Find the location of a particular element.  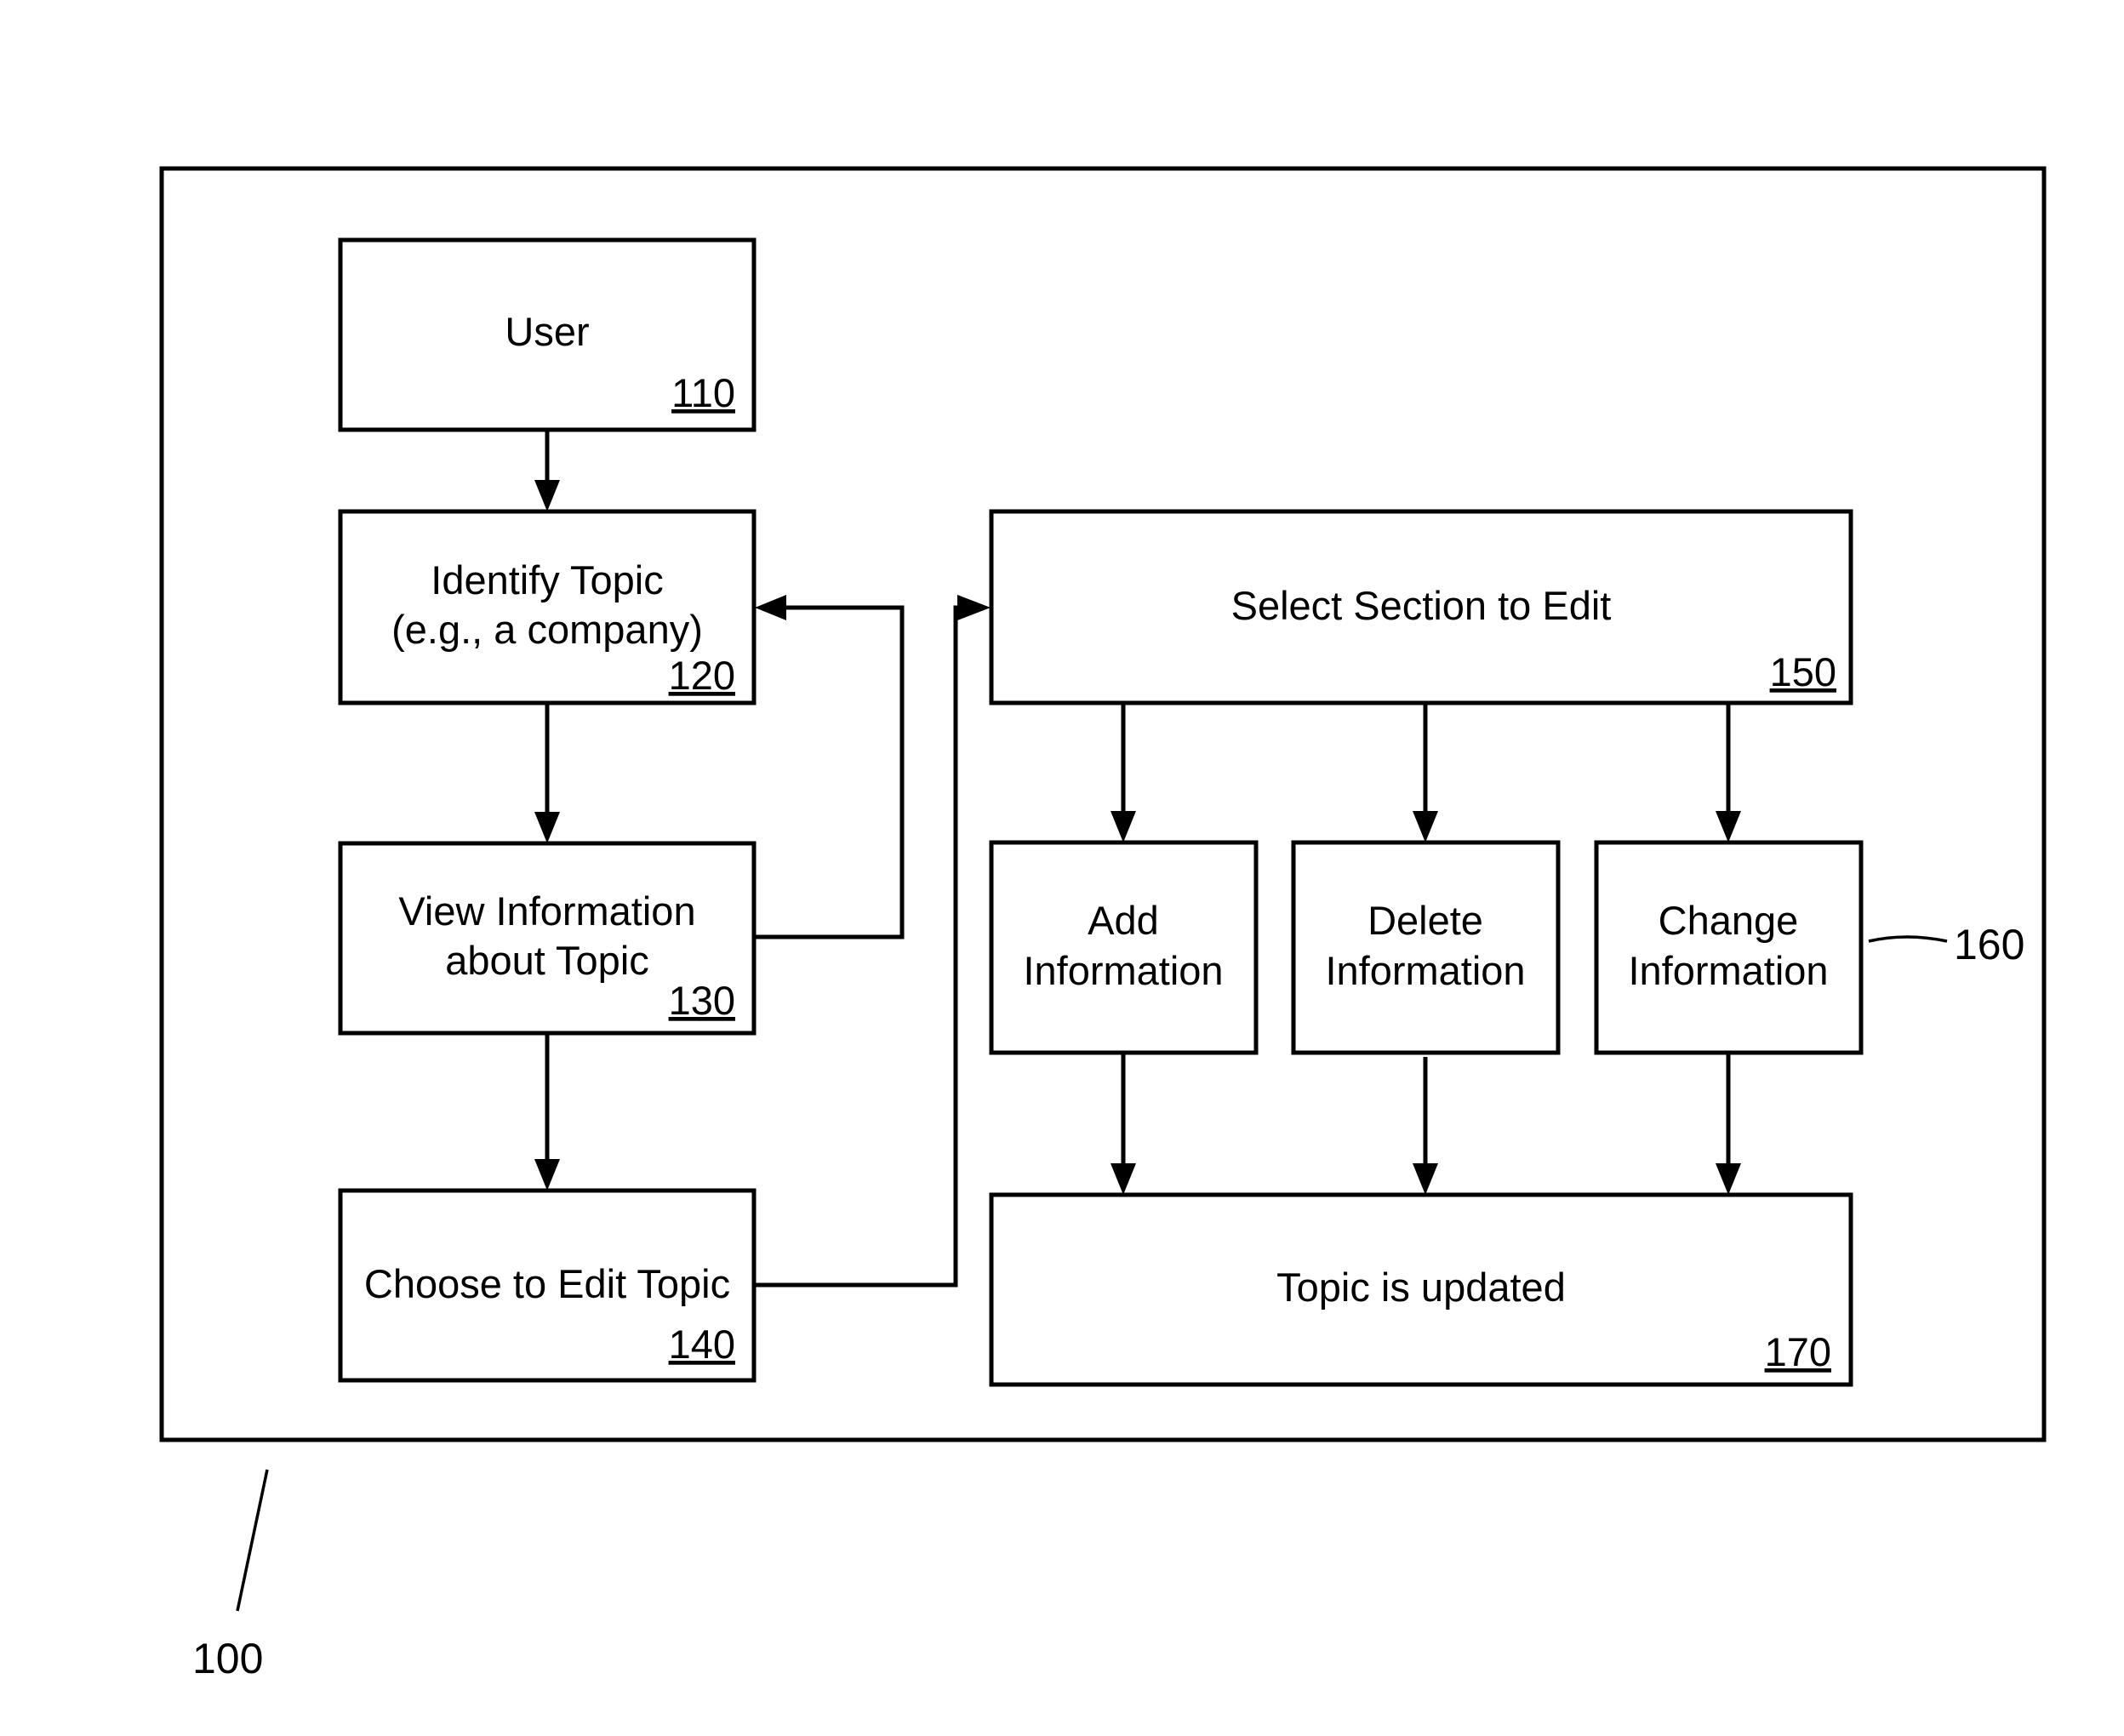

edge-user-identify is located at coordinates (547, 470).